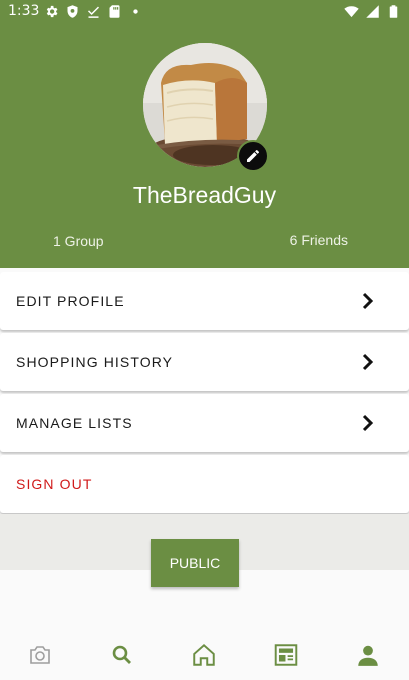 The image size is (409, 680). I want to click on status-left-icons, so click(93, 11).